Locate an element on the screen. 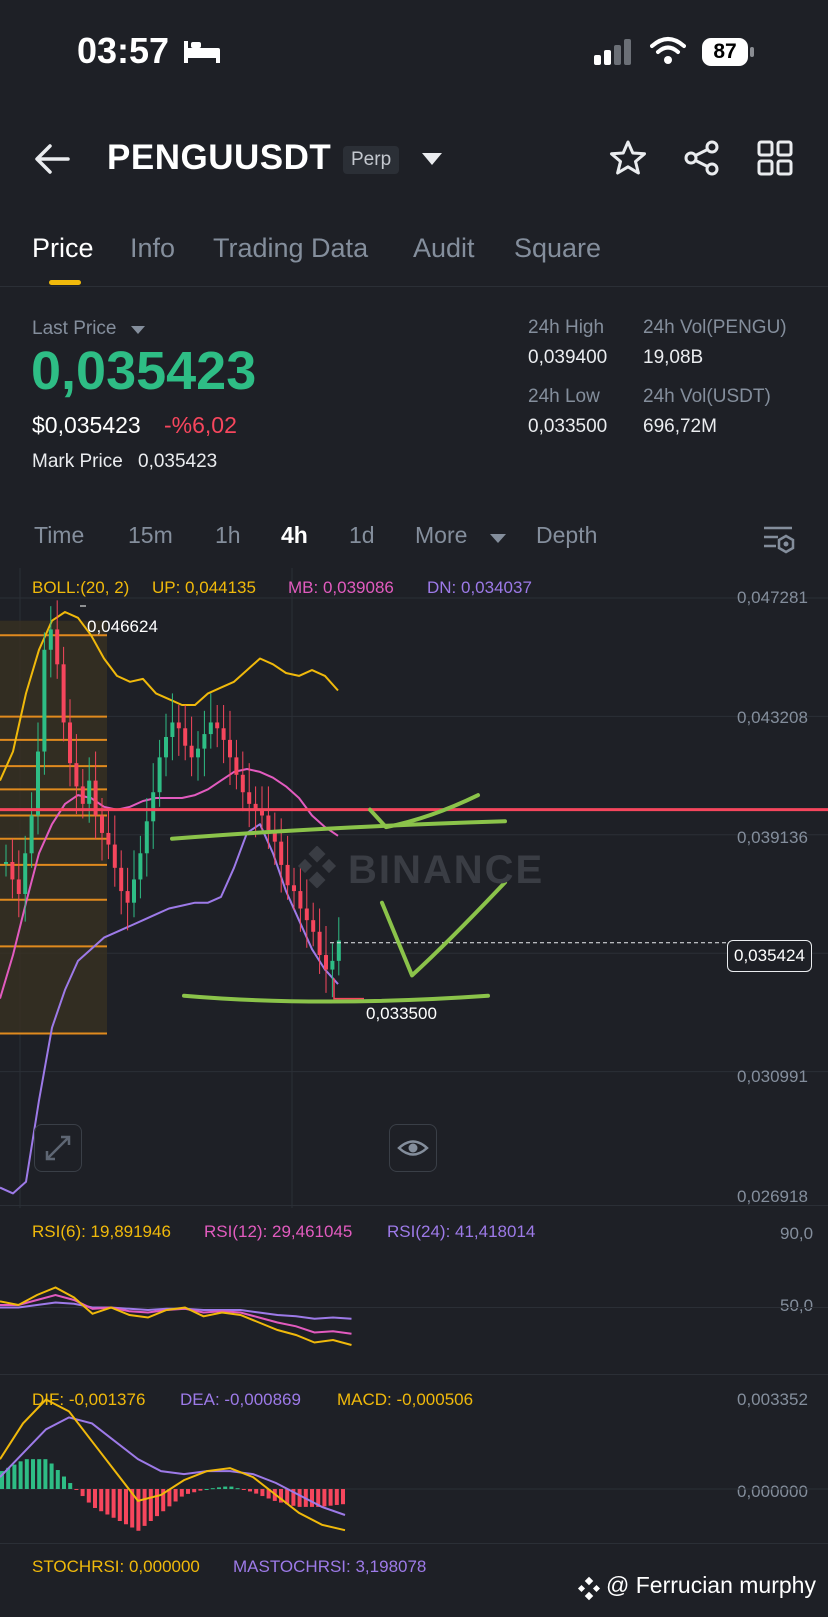  chart-settings-icon is located at coordinates (779, 539).